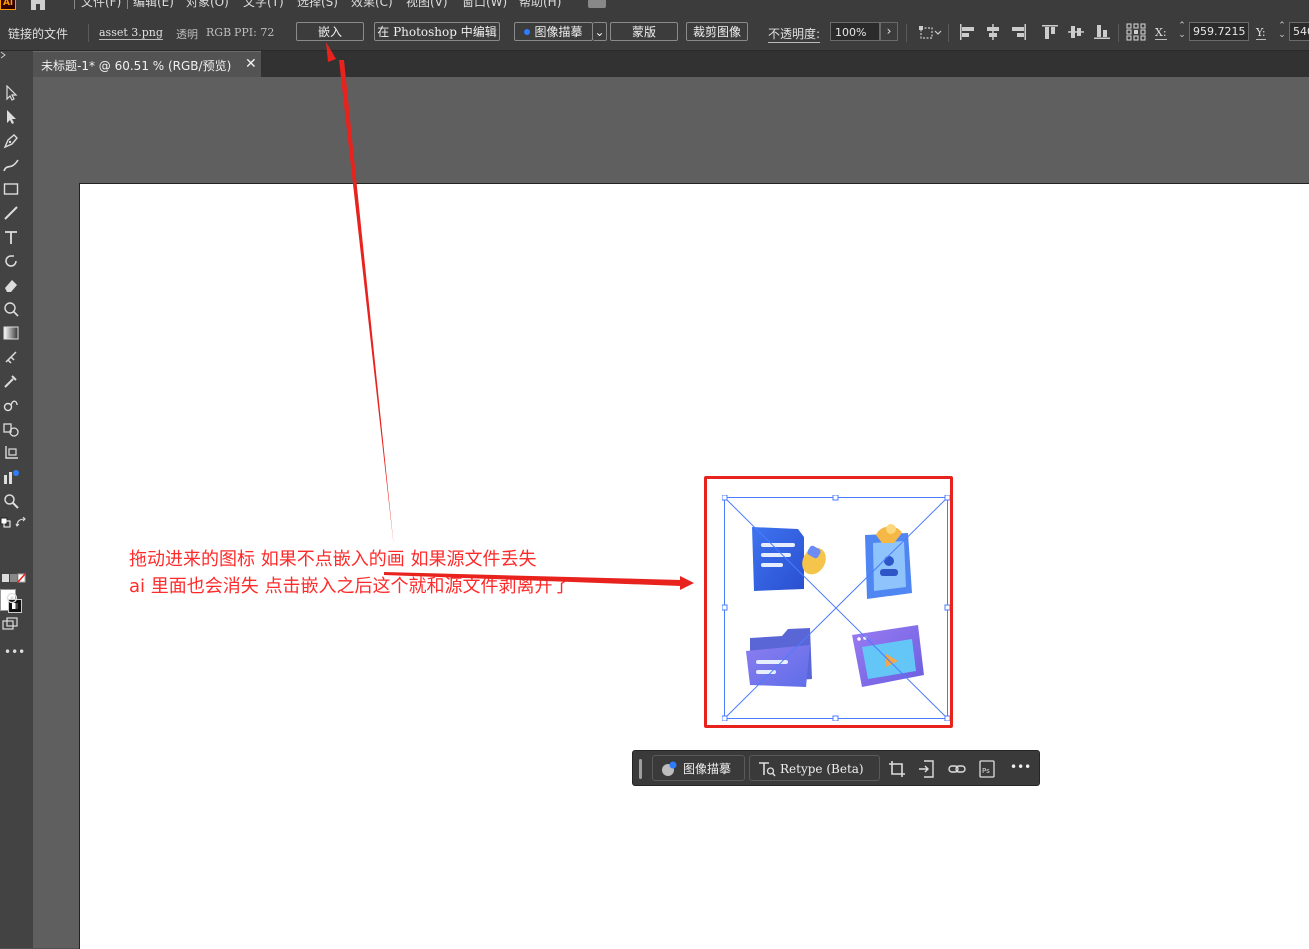  I want to click on close-icon: ✕, so click(251, 64).